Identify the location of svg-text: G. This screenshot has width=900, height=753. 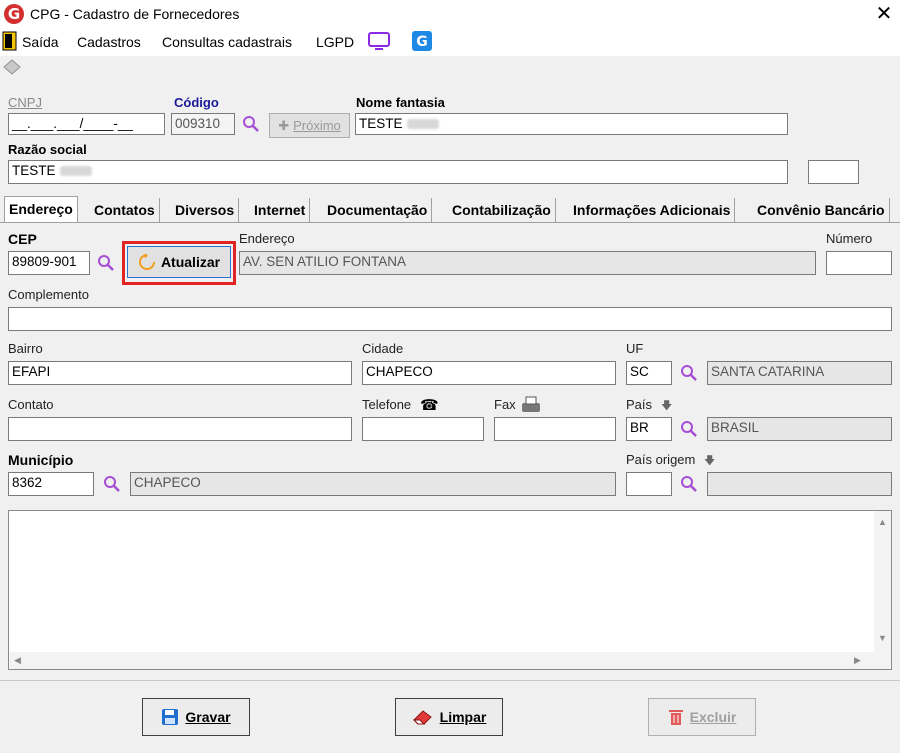
(422, 42).